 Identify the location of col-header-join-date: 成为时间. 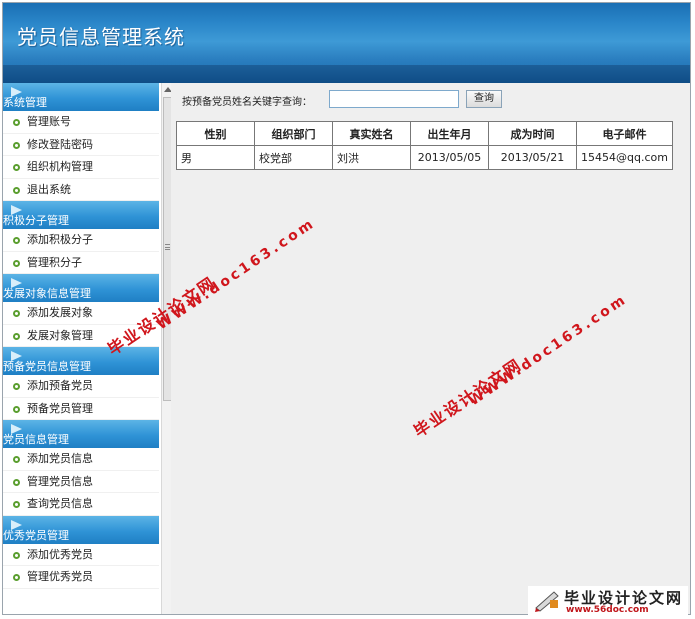
(532, 133).